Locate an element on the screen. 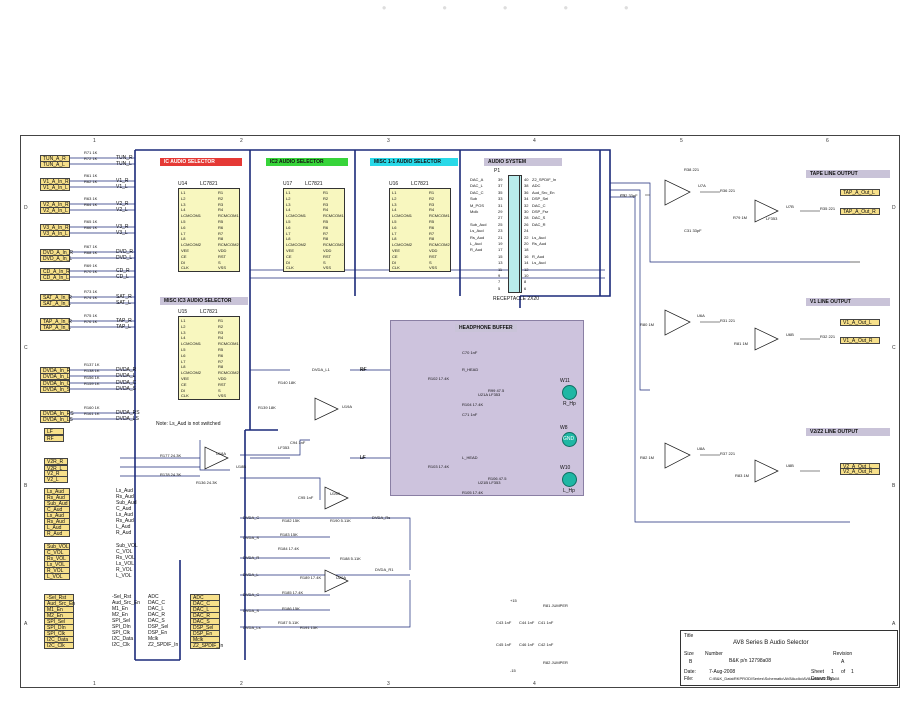 The image size is (920, 711). chip-0-pin-l-10: VEE is located at coordinates (185, 250).